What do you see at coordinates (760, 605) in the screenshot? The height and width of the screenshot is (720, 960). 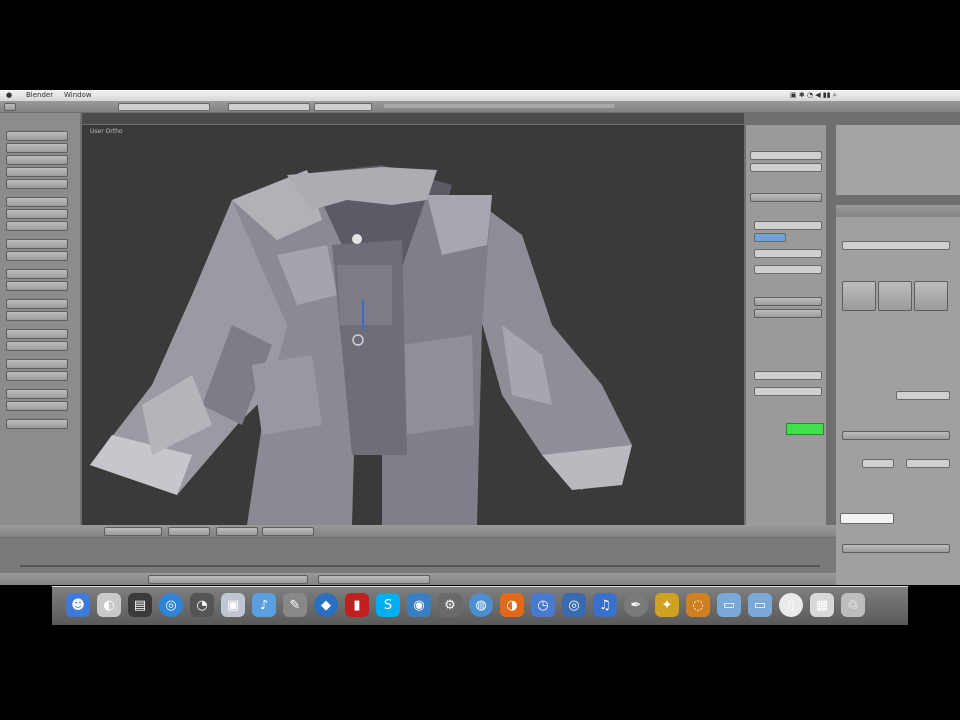 I see `folder-icon-2: ▭` at bounding box center [760, 605].